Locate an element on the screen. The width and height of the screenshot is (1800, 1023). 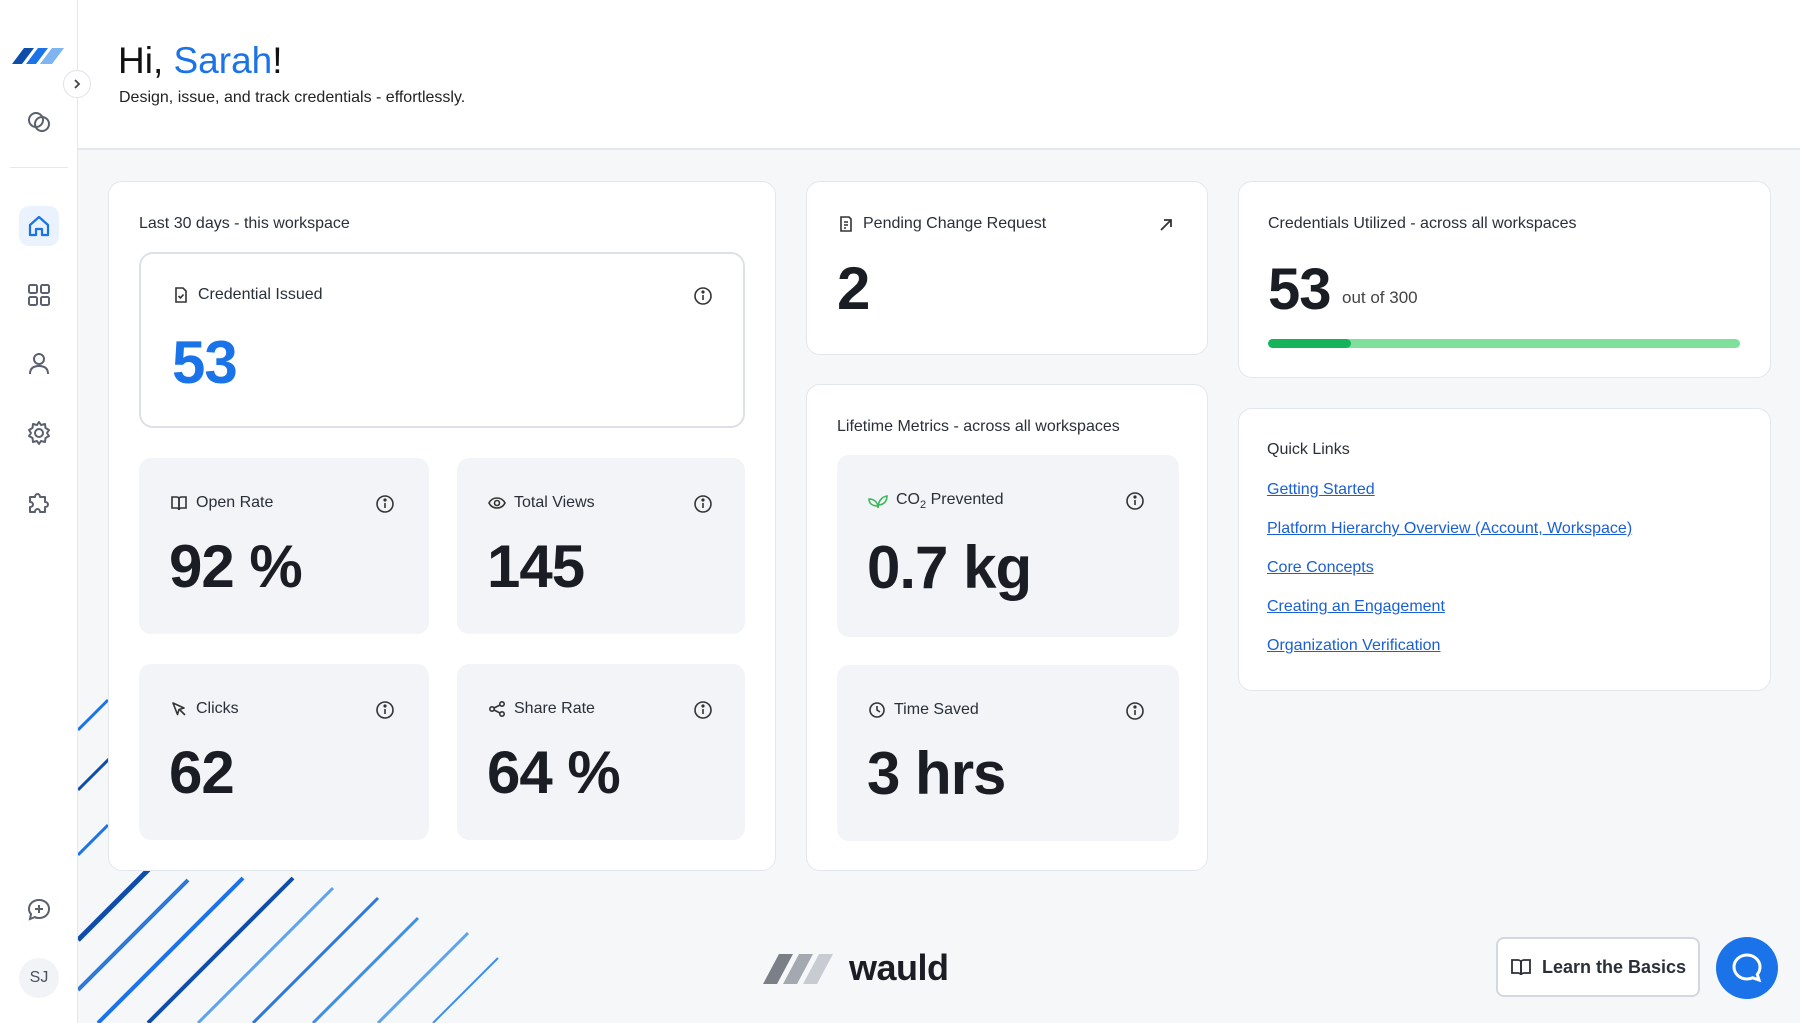
clock-icon is located at coordinates (877, 710).